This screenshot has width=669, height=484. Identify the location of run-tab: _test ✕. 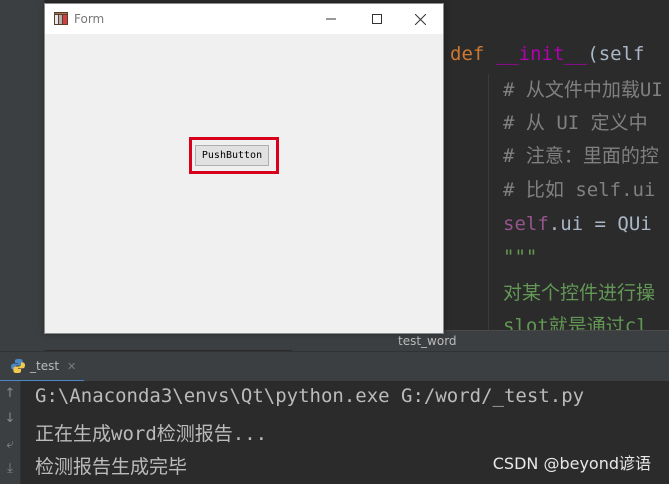
(42, 367).